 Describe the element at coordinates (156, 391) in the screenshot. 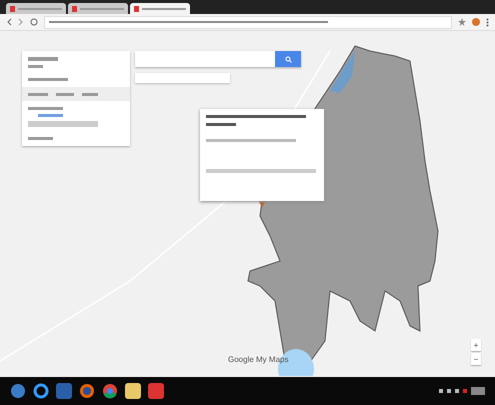

I see `app-icon` at that location.